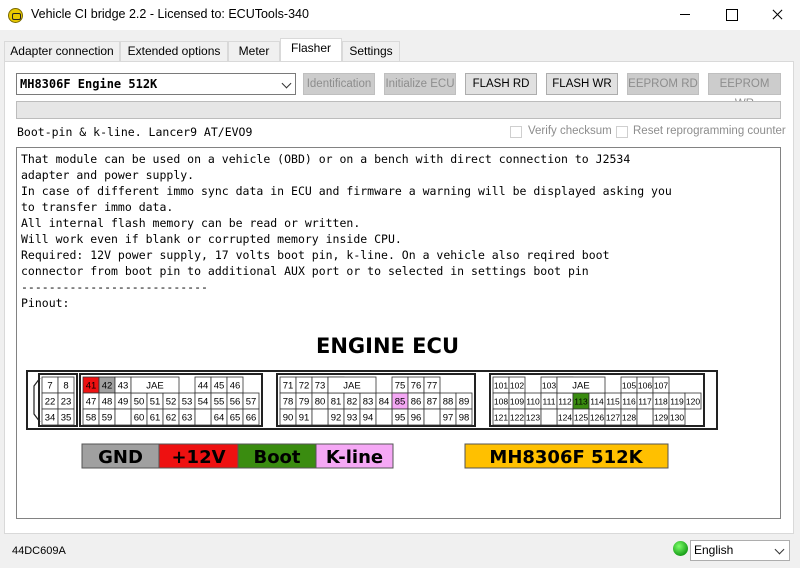  What do you see at coordinates (156, 84) in the screenshot?
I see `module-select: MH8306F Engine 512K` at bounding box center [156, 84].